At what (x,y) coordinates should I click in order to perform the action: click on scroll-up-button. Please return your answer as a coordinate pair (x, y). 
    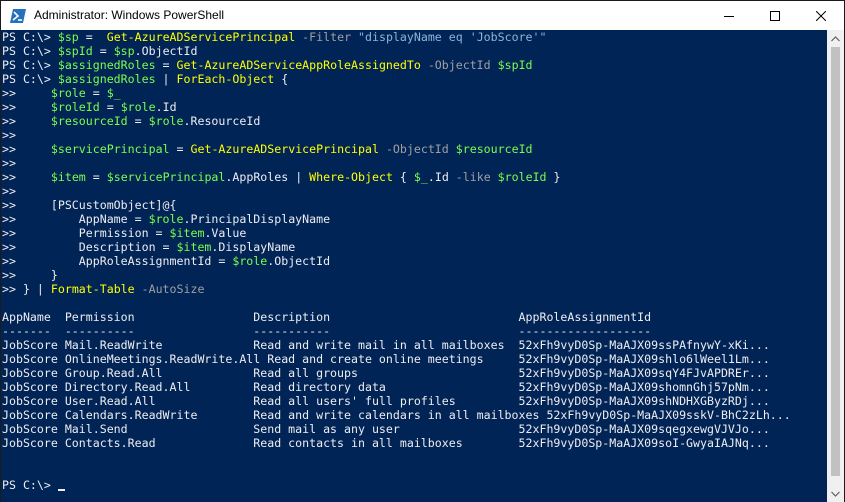
    Looking at the image, I should click on (835, 38).